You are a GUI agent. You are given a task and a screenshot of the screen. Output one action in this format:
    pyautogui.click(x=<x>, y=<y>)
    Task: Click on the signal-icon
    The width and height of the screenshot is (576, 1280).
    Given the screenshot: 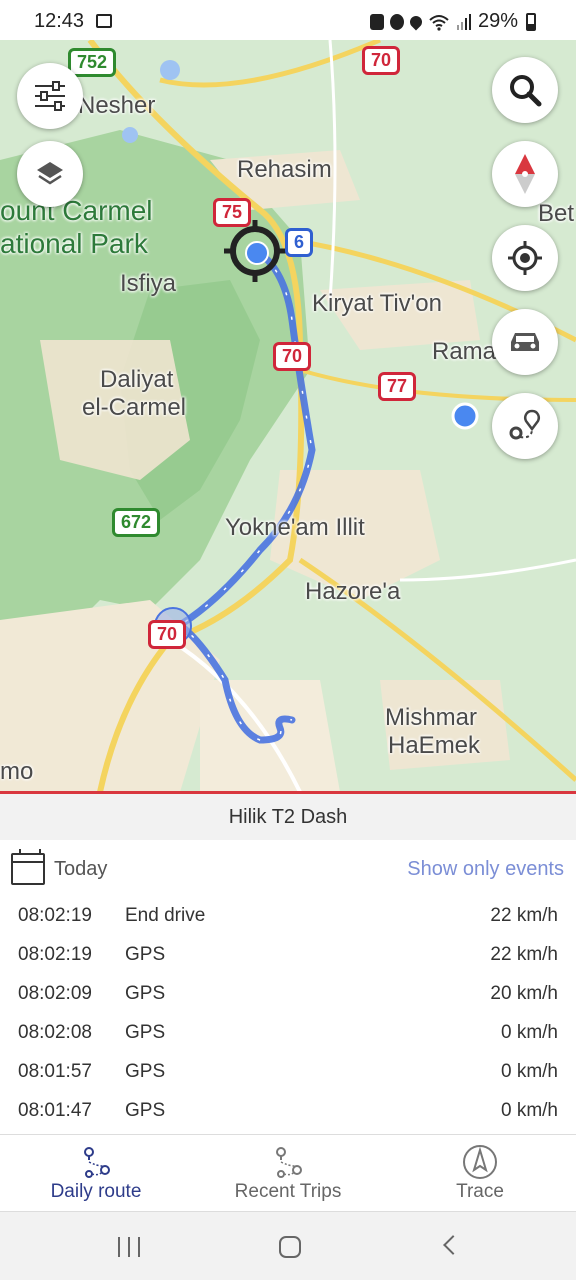 What is the action you would take?
    pyautogui.click(x=463, y=21)
    